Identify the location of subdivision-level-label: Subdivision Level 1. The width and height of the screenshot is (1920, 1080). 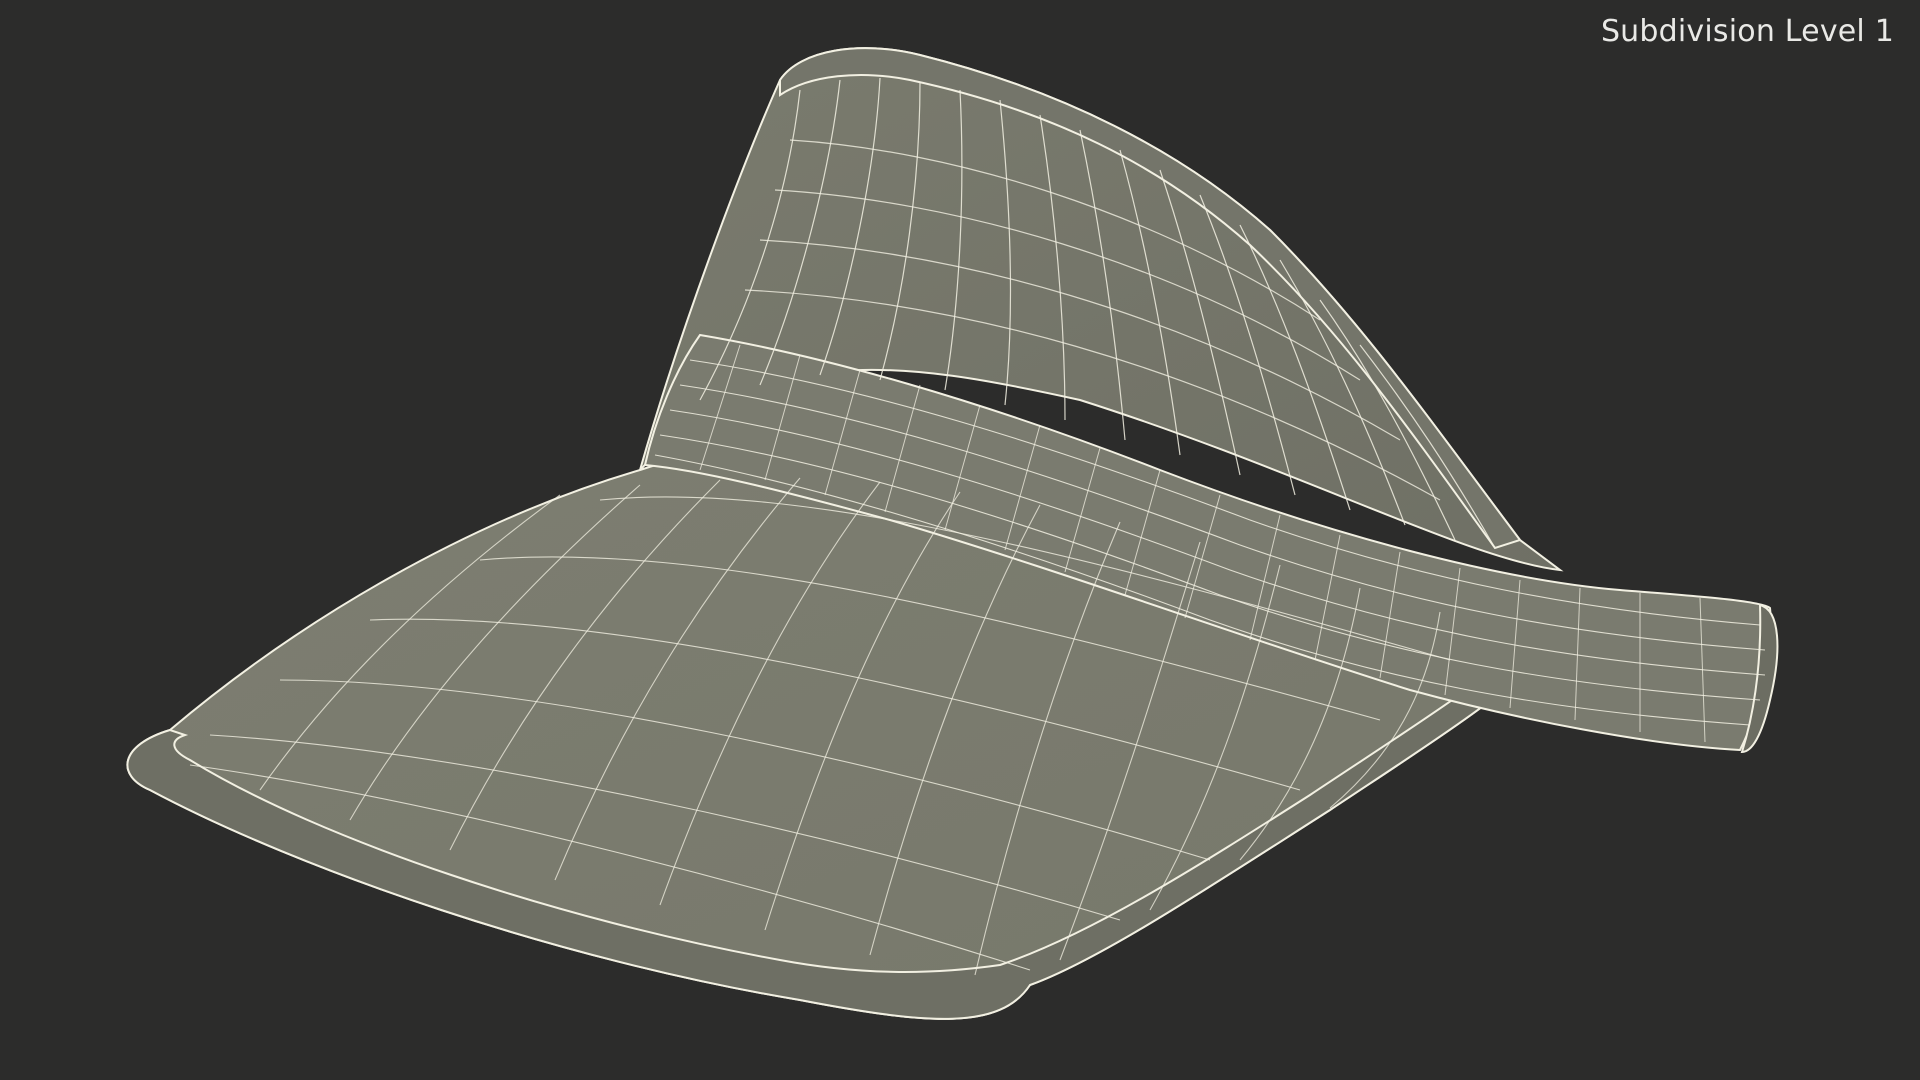
(1747, 31).